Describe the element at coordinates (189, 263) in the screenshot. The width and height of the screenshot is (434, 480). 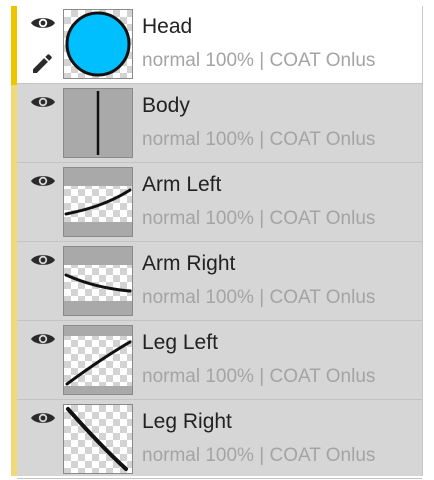
I see `layer-name: Arm Right` at that location.